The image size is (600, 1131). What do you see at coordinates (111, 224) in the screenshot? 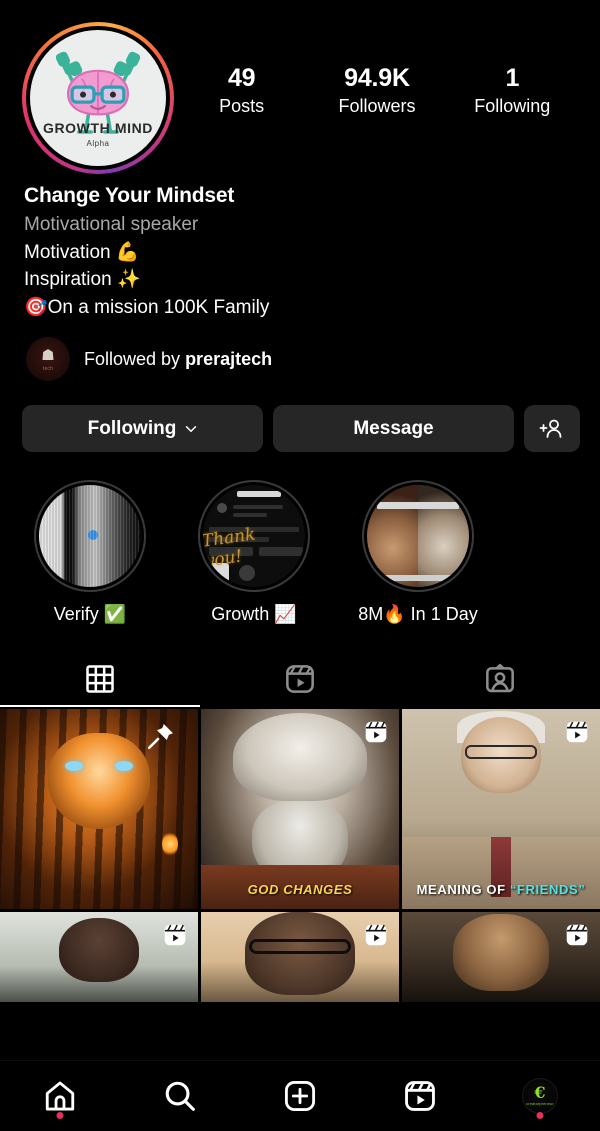
I see `profile-category: Motivational speaker` at bounding box center [111, 224].